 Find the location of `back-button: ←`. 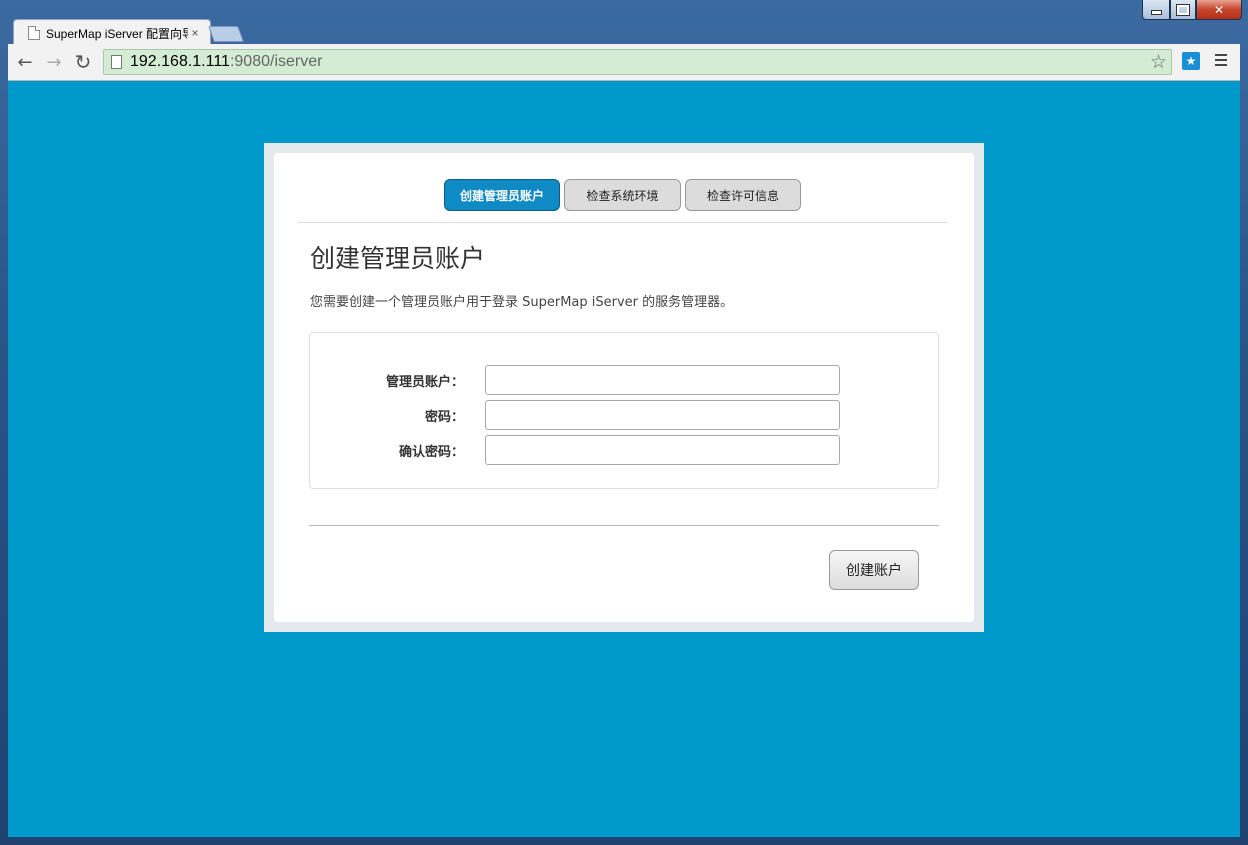

back-button: ← is located at coordinates (25, 62).